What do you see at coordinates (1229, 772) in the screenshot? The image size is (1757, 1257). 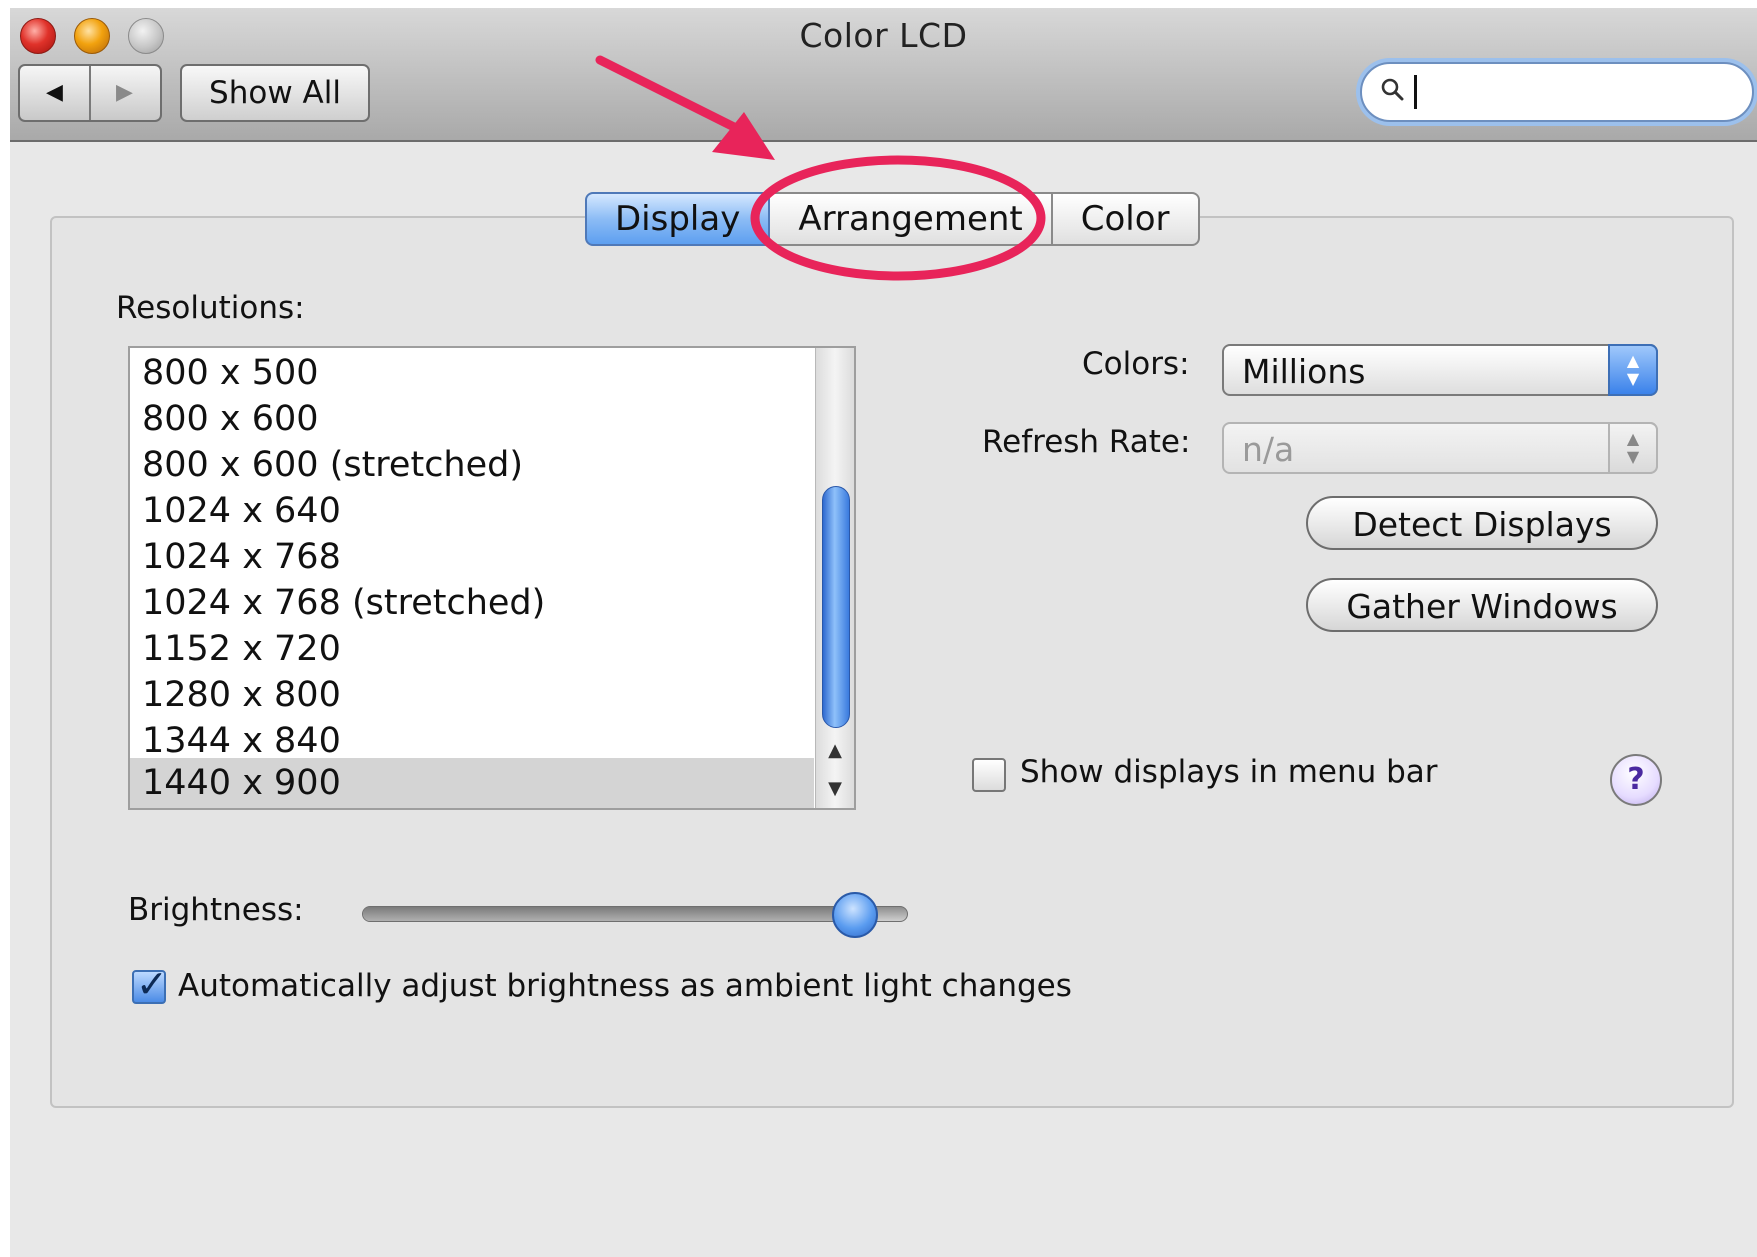 I see `show-displays-label: Show displays in menu bar` at bounding box center [1229, 772].